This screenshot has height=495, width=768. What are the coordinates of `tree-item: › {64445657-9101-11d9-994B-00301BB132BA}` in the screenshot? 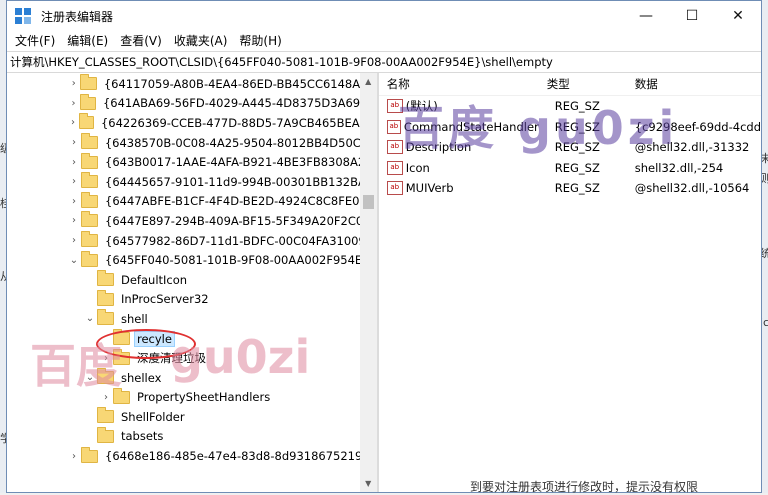 It's located at (192, 182).